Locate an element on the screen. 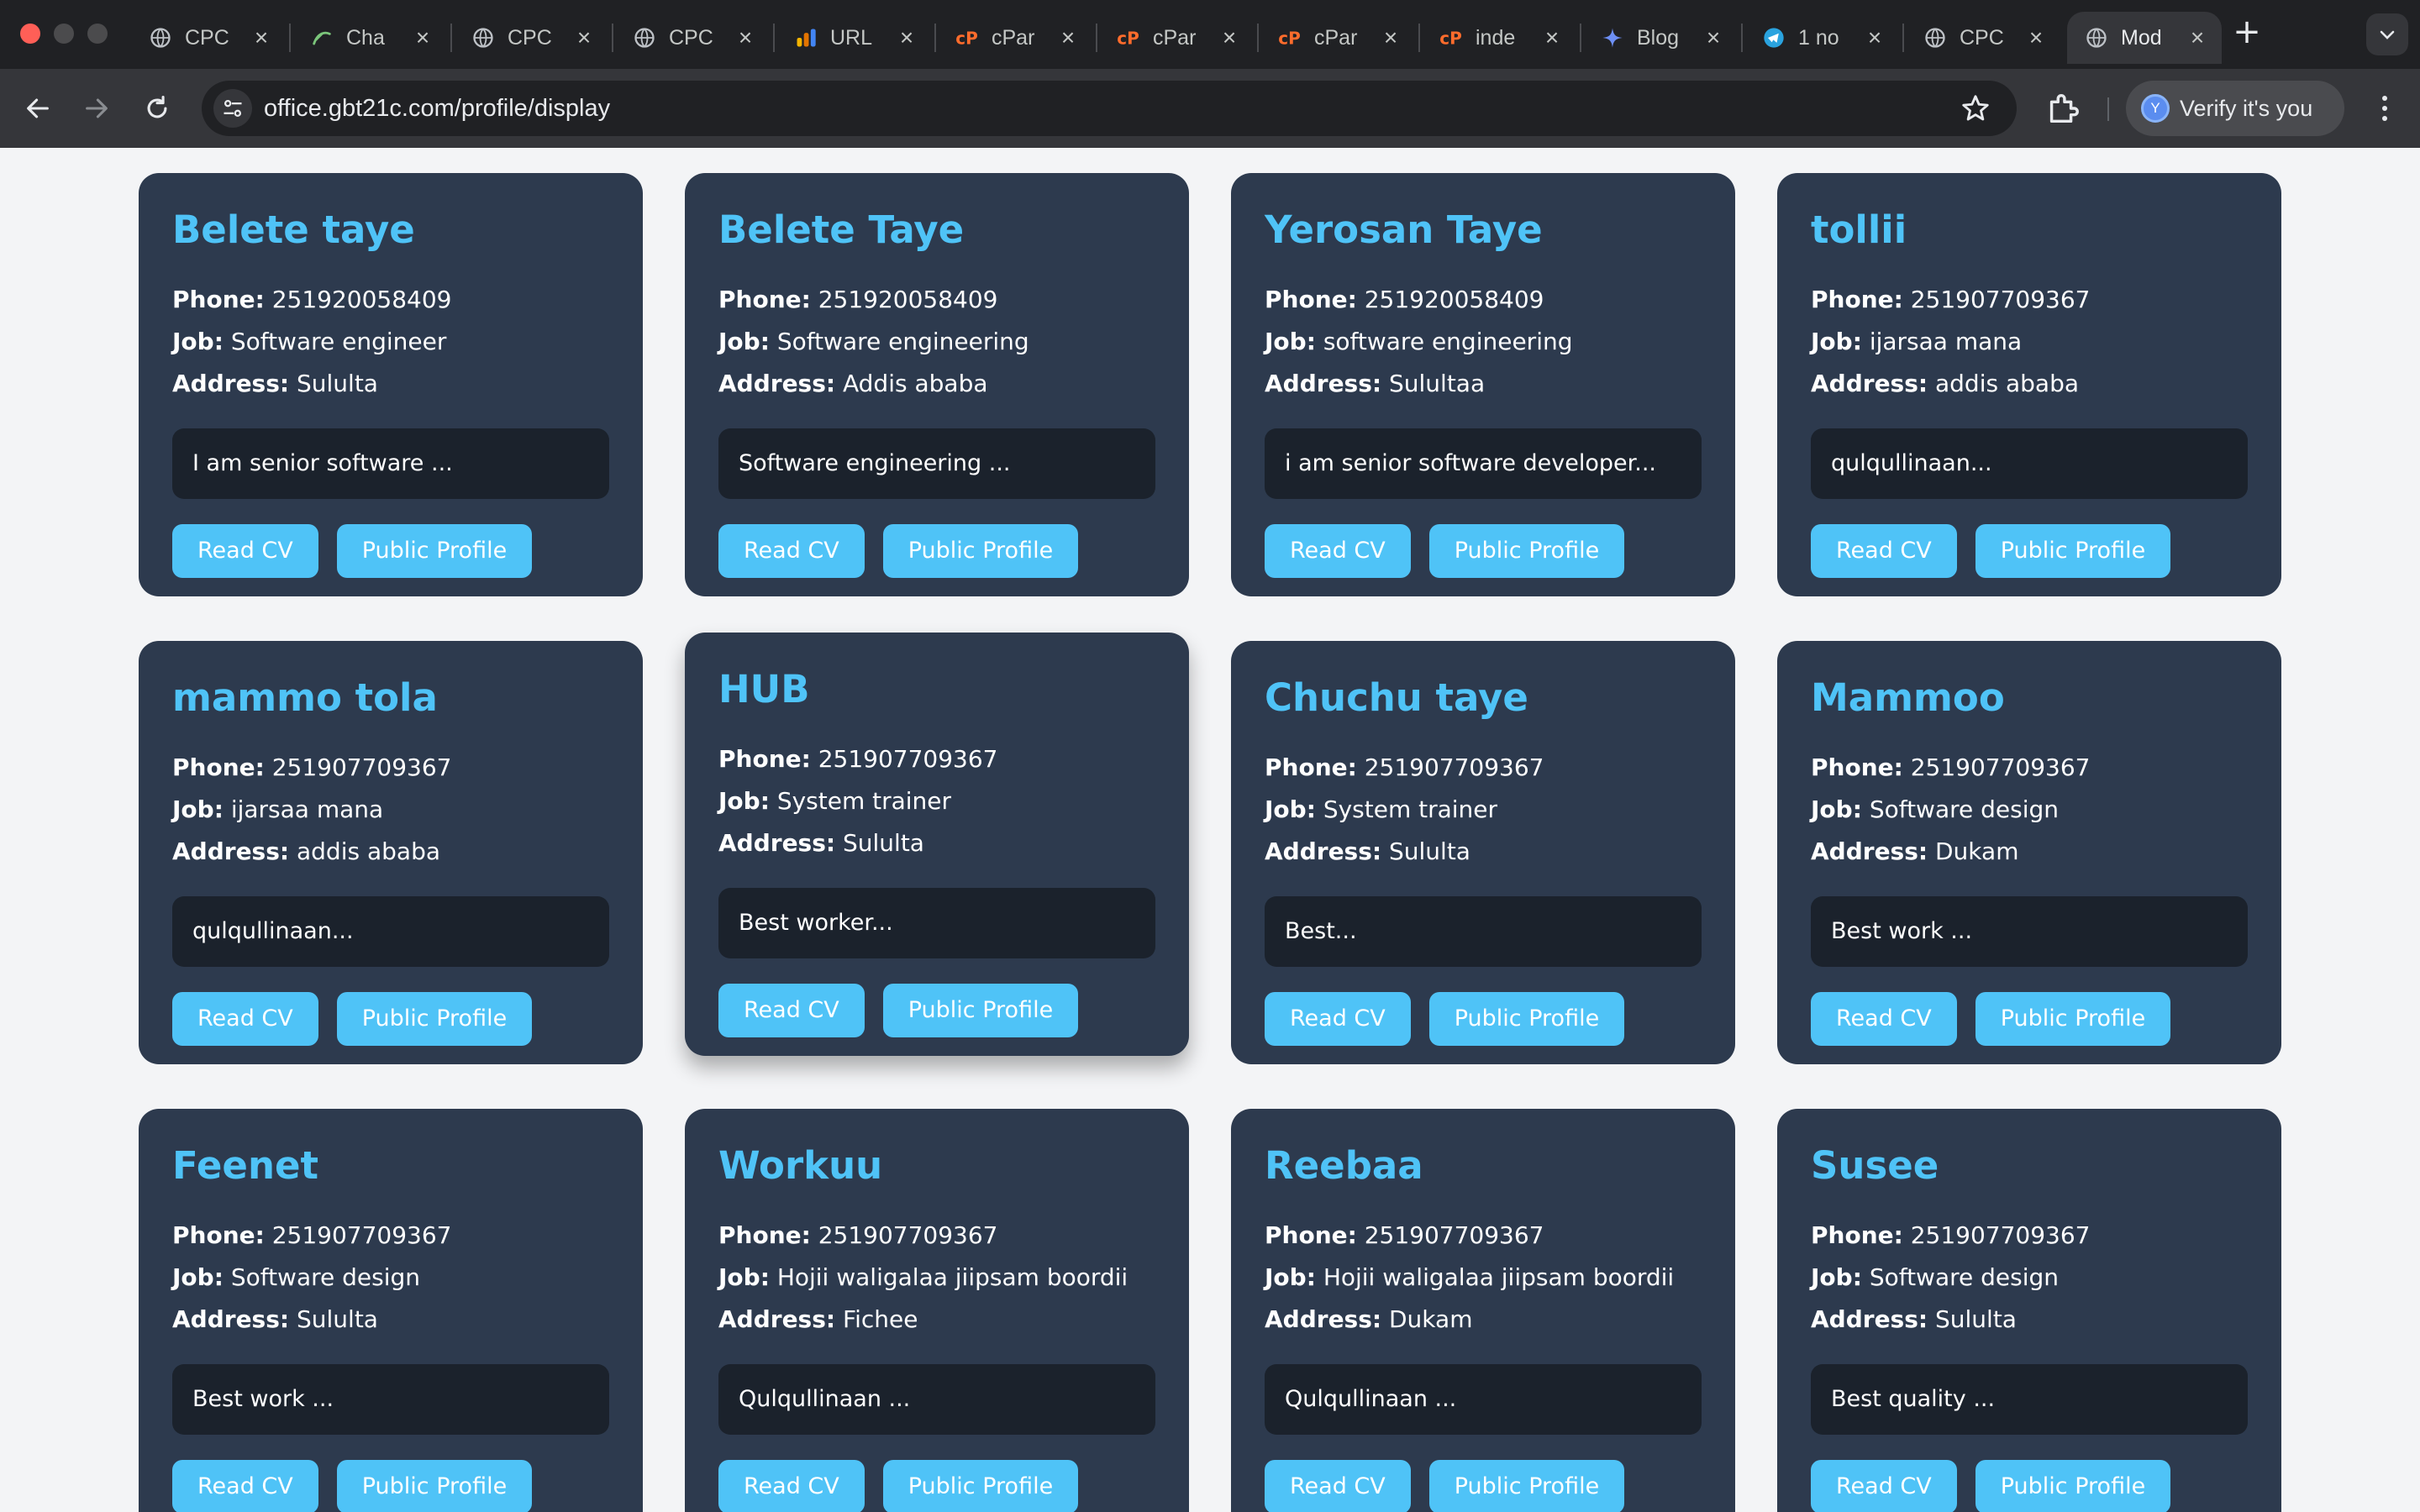  job-field: Job: software engineering is located at coordinates (1483, 342).